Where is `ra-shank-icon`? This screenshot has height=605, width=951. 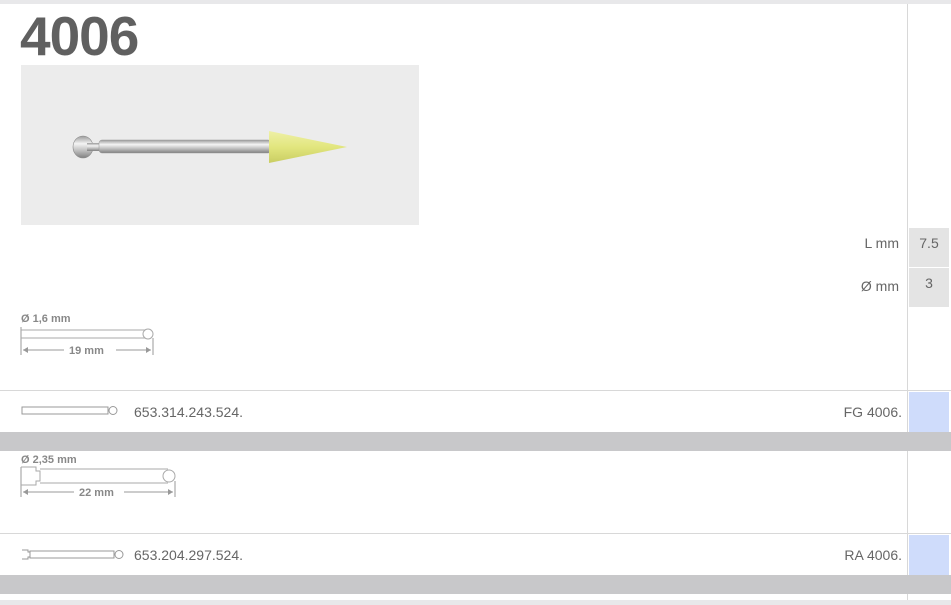
ra-shank-icon is located at coordinates (73, 554).